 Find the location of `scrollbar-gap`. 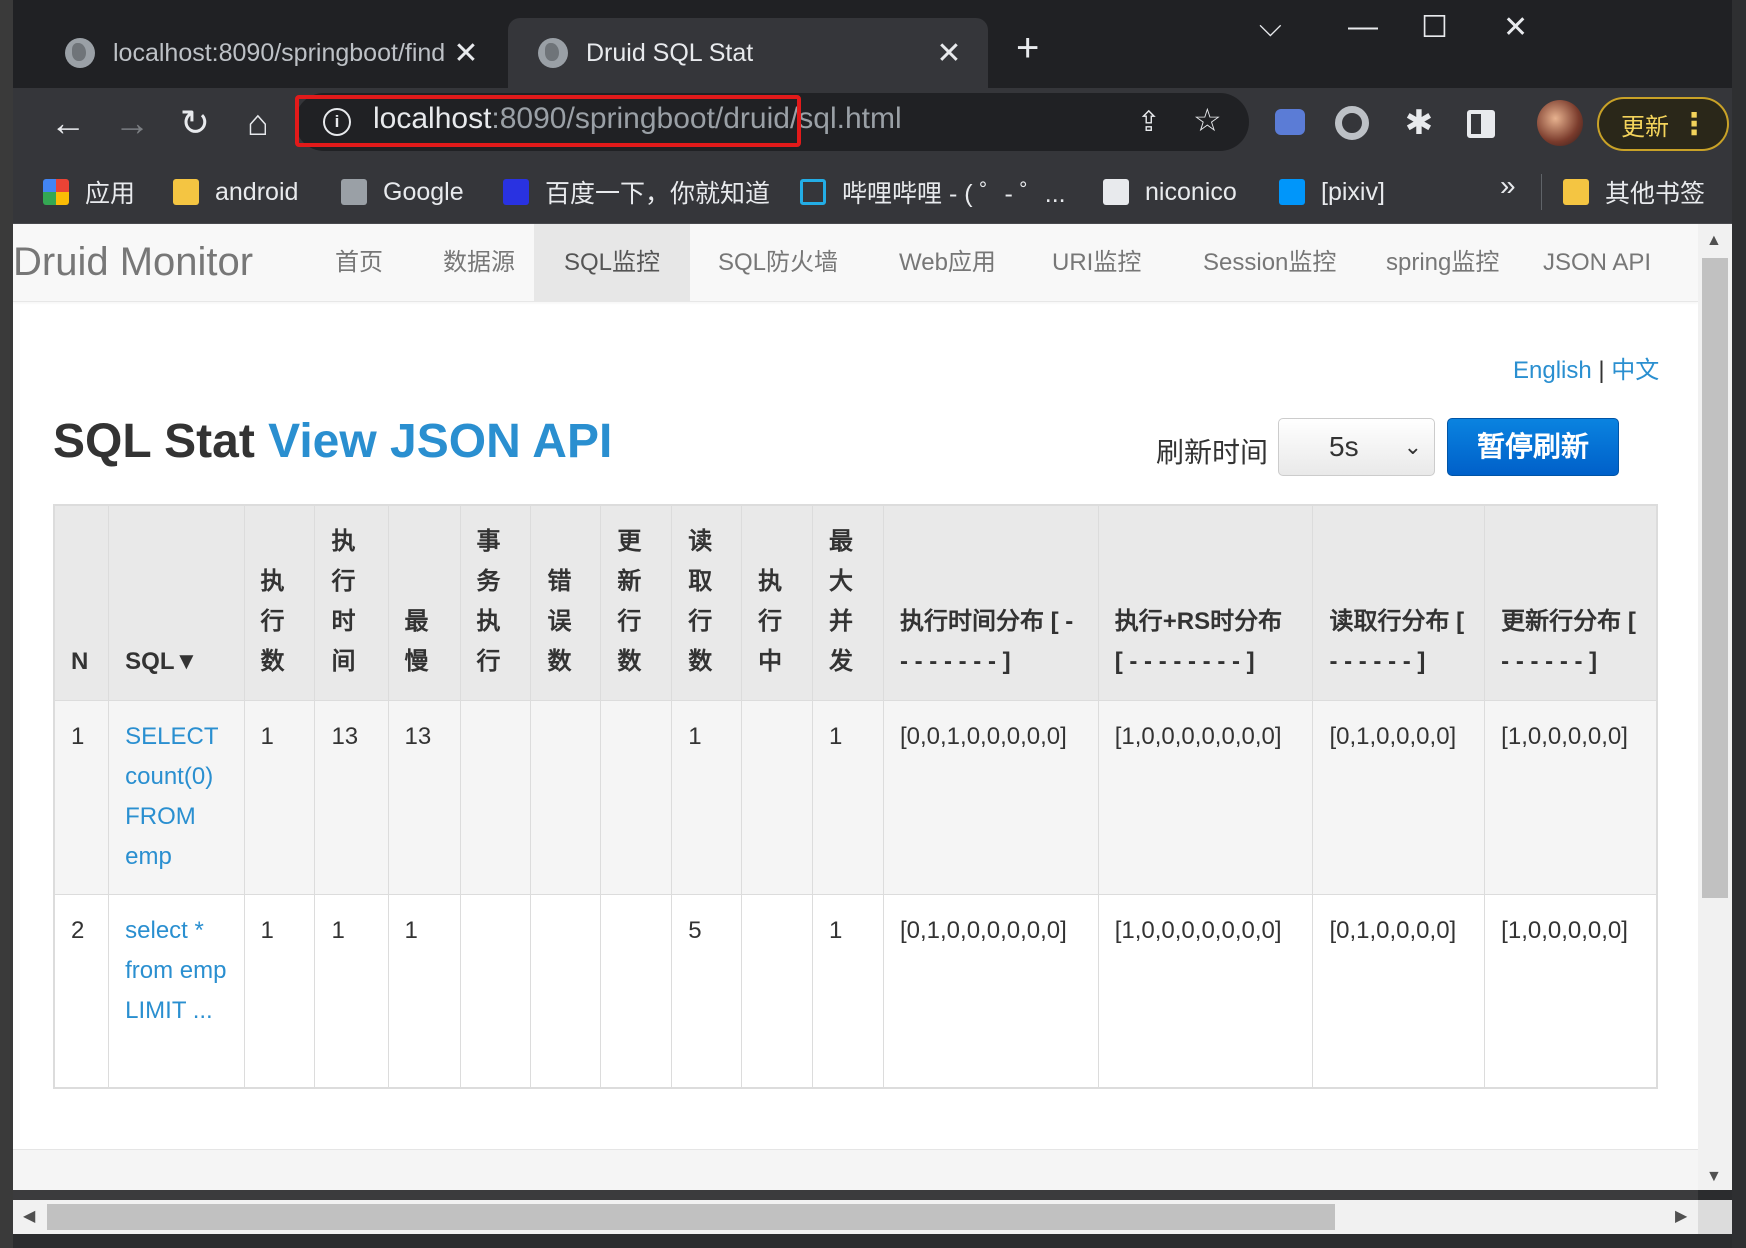

scrollbar-gap is located at coordinates (855, 1195).